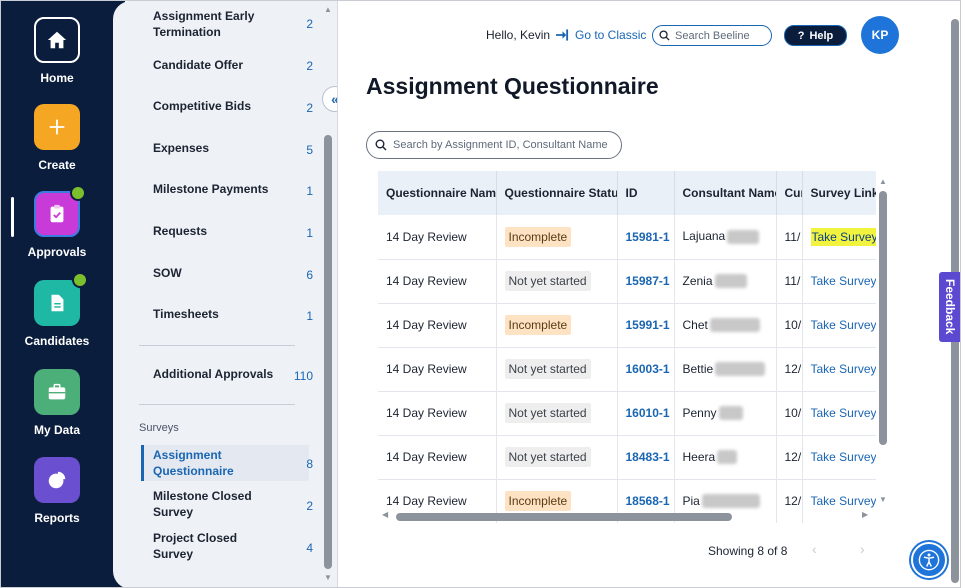 The height and width of the screenshot is (588, 961). I want to click on id-cell: 15987-1, so click(646, 281).